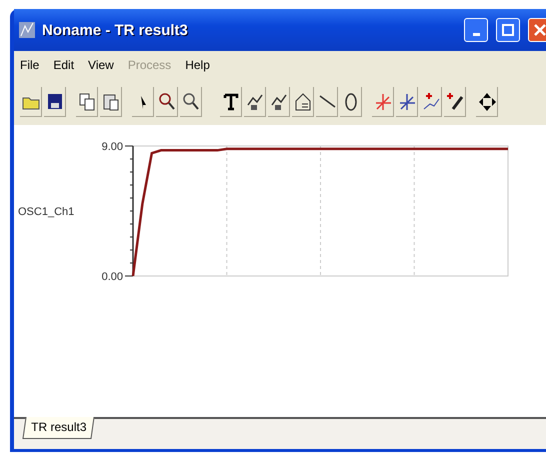 This screenshot has width=546, height=453. What do you see at coordinates (101, 65) in the screenshot?
I see `menu-item: View` at bounding box center [101, 65].